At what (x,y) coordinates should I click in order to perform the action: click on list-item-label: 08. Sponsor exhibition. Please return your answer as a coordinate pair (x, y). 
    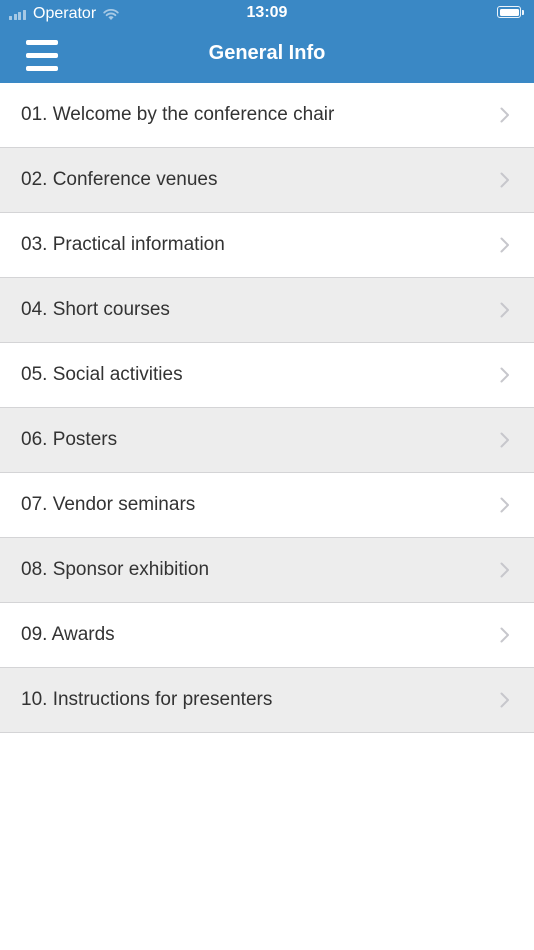
    Looking at the image, I should click on (115, 569).